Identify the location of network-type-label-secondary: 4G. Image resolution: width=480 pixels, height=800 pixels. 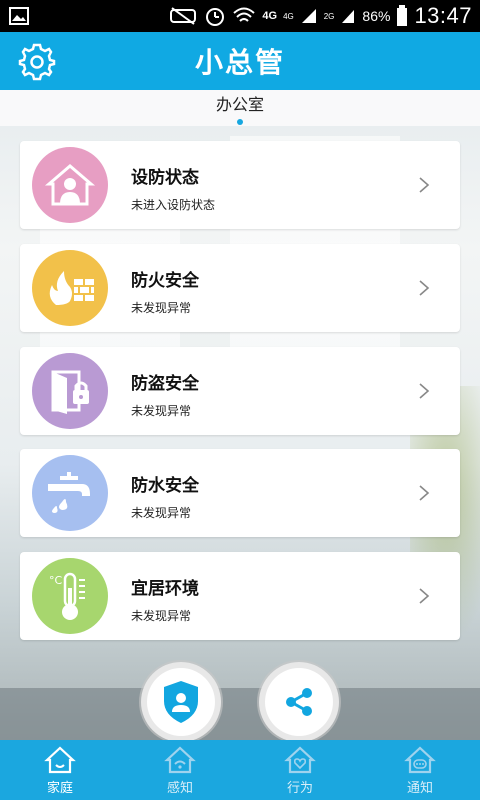
(288, 16).